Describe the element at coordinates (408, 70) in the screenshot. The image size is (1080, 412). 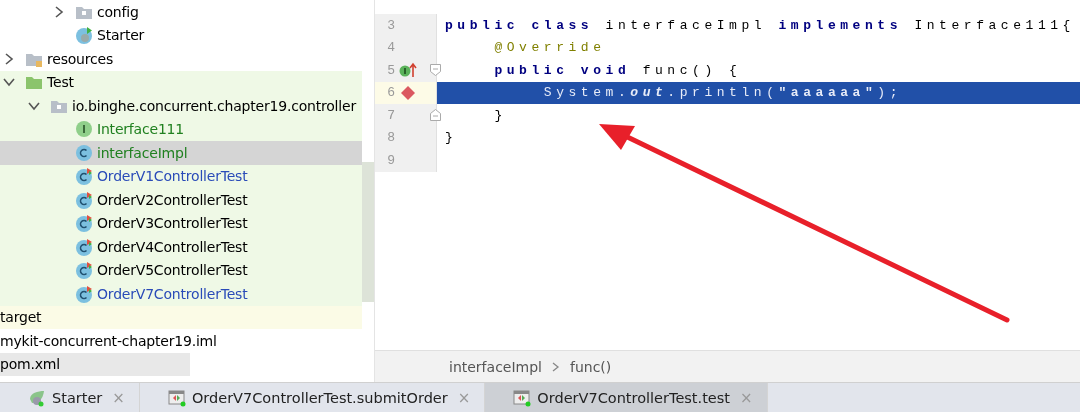
I see `implements-marker-icon` at that location.